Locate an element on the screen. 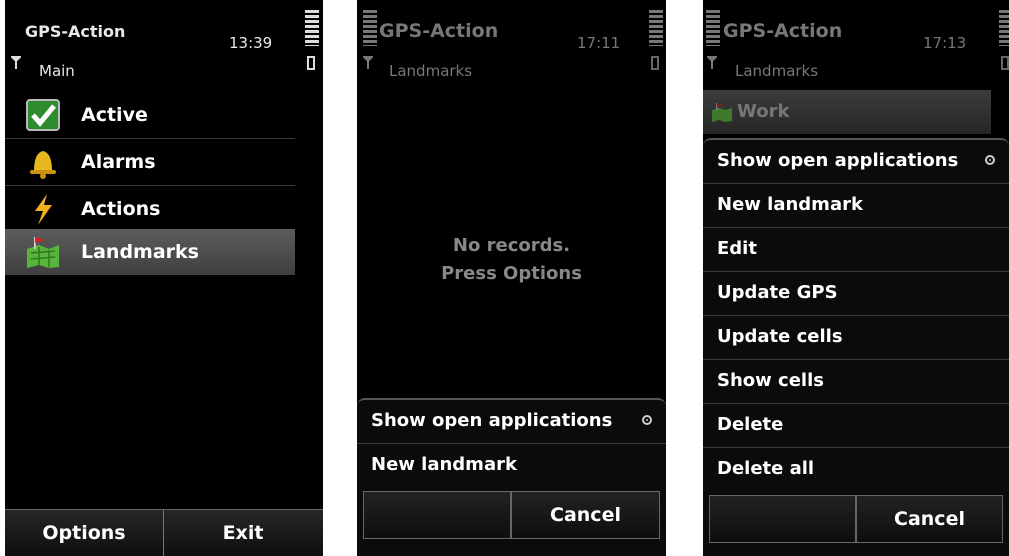 The image size is (1009, 556). clock: 13:39 is located at coordinates (251, 43).